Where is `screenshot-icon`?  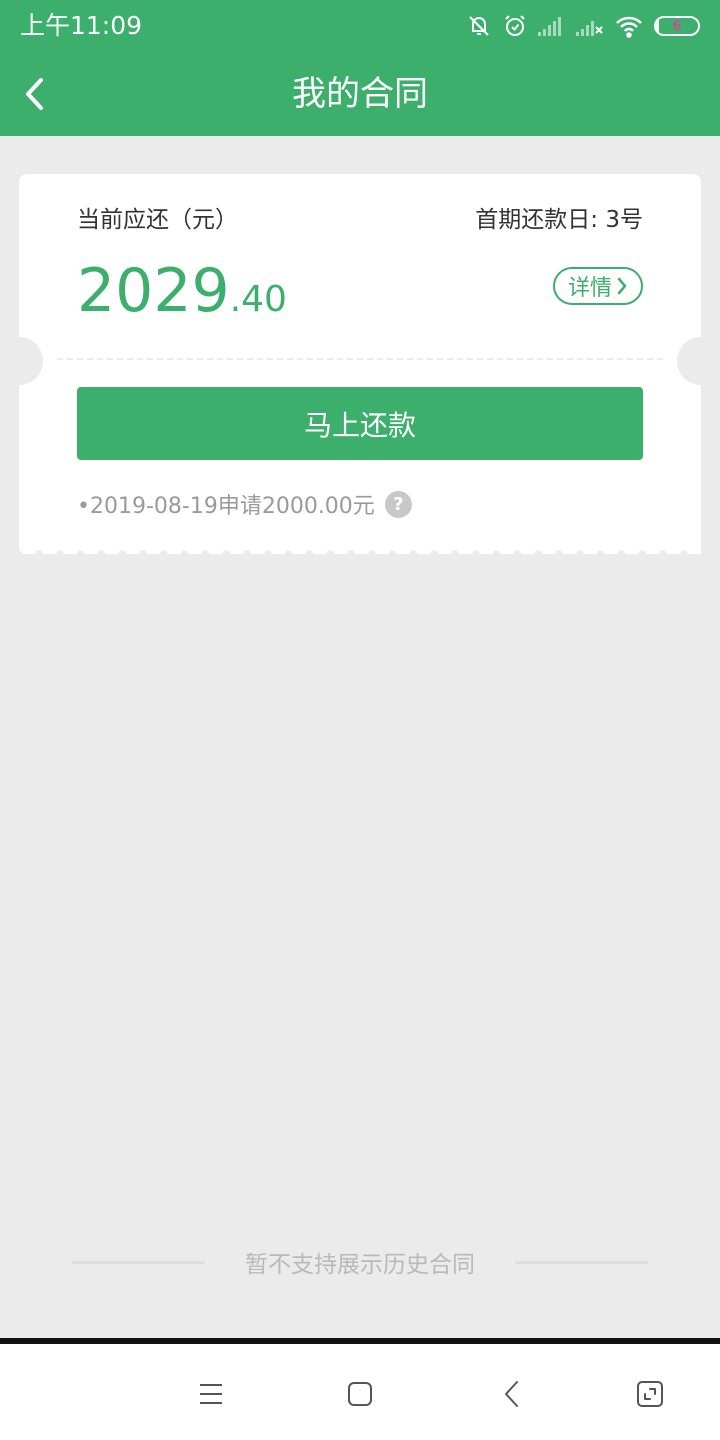
screenshot-icon is located at coordinates (650, 1394).